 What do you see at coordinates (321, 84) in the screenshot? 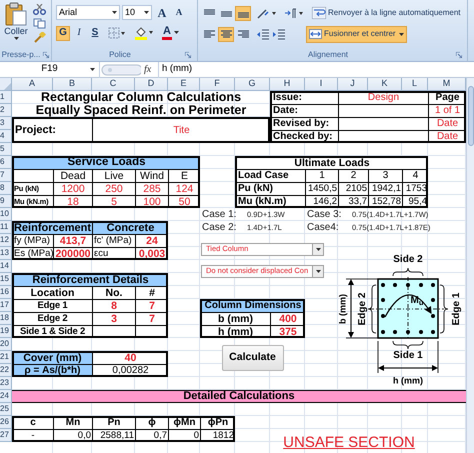
I see `column-header: I` at bounding box center [321, 84].